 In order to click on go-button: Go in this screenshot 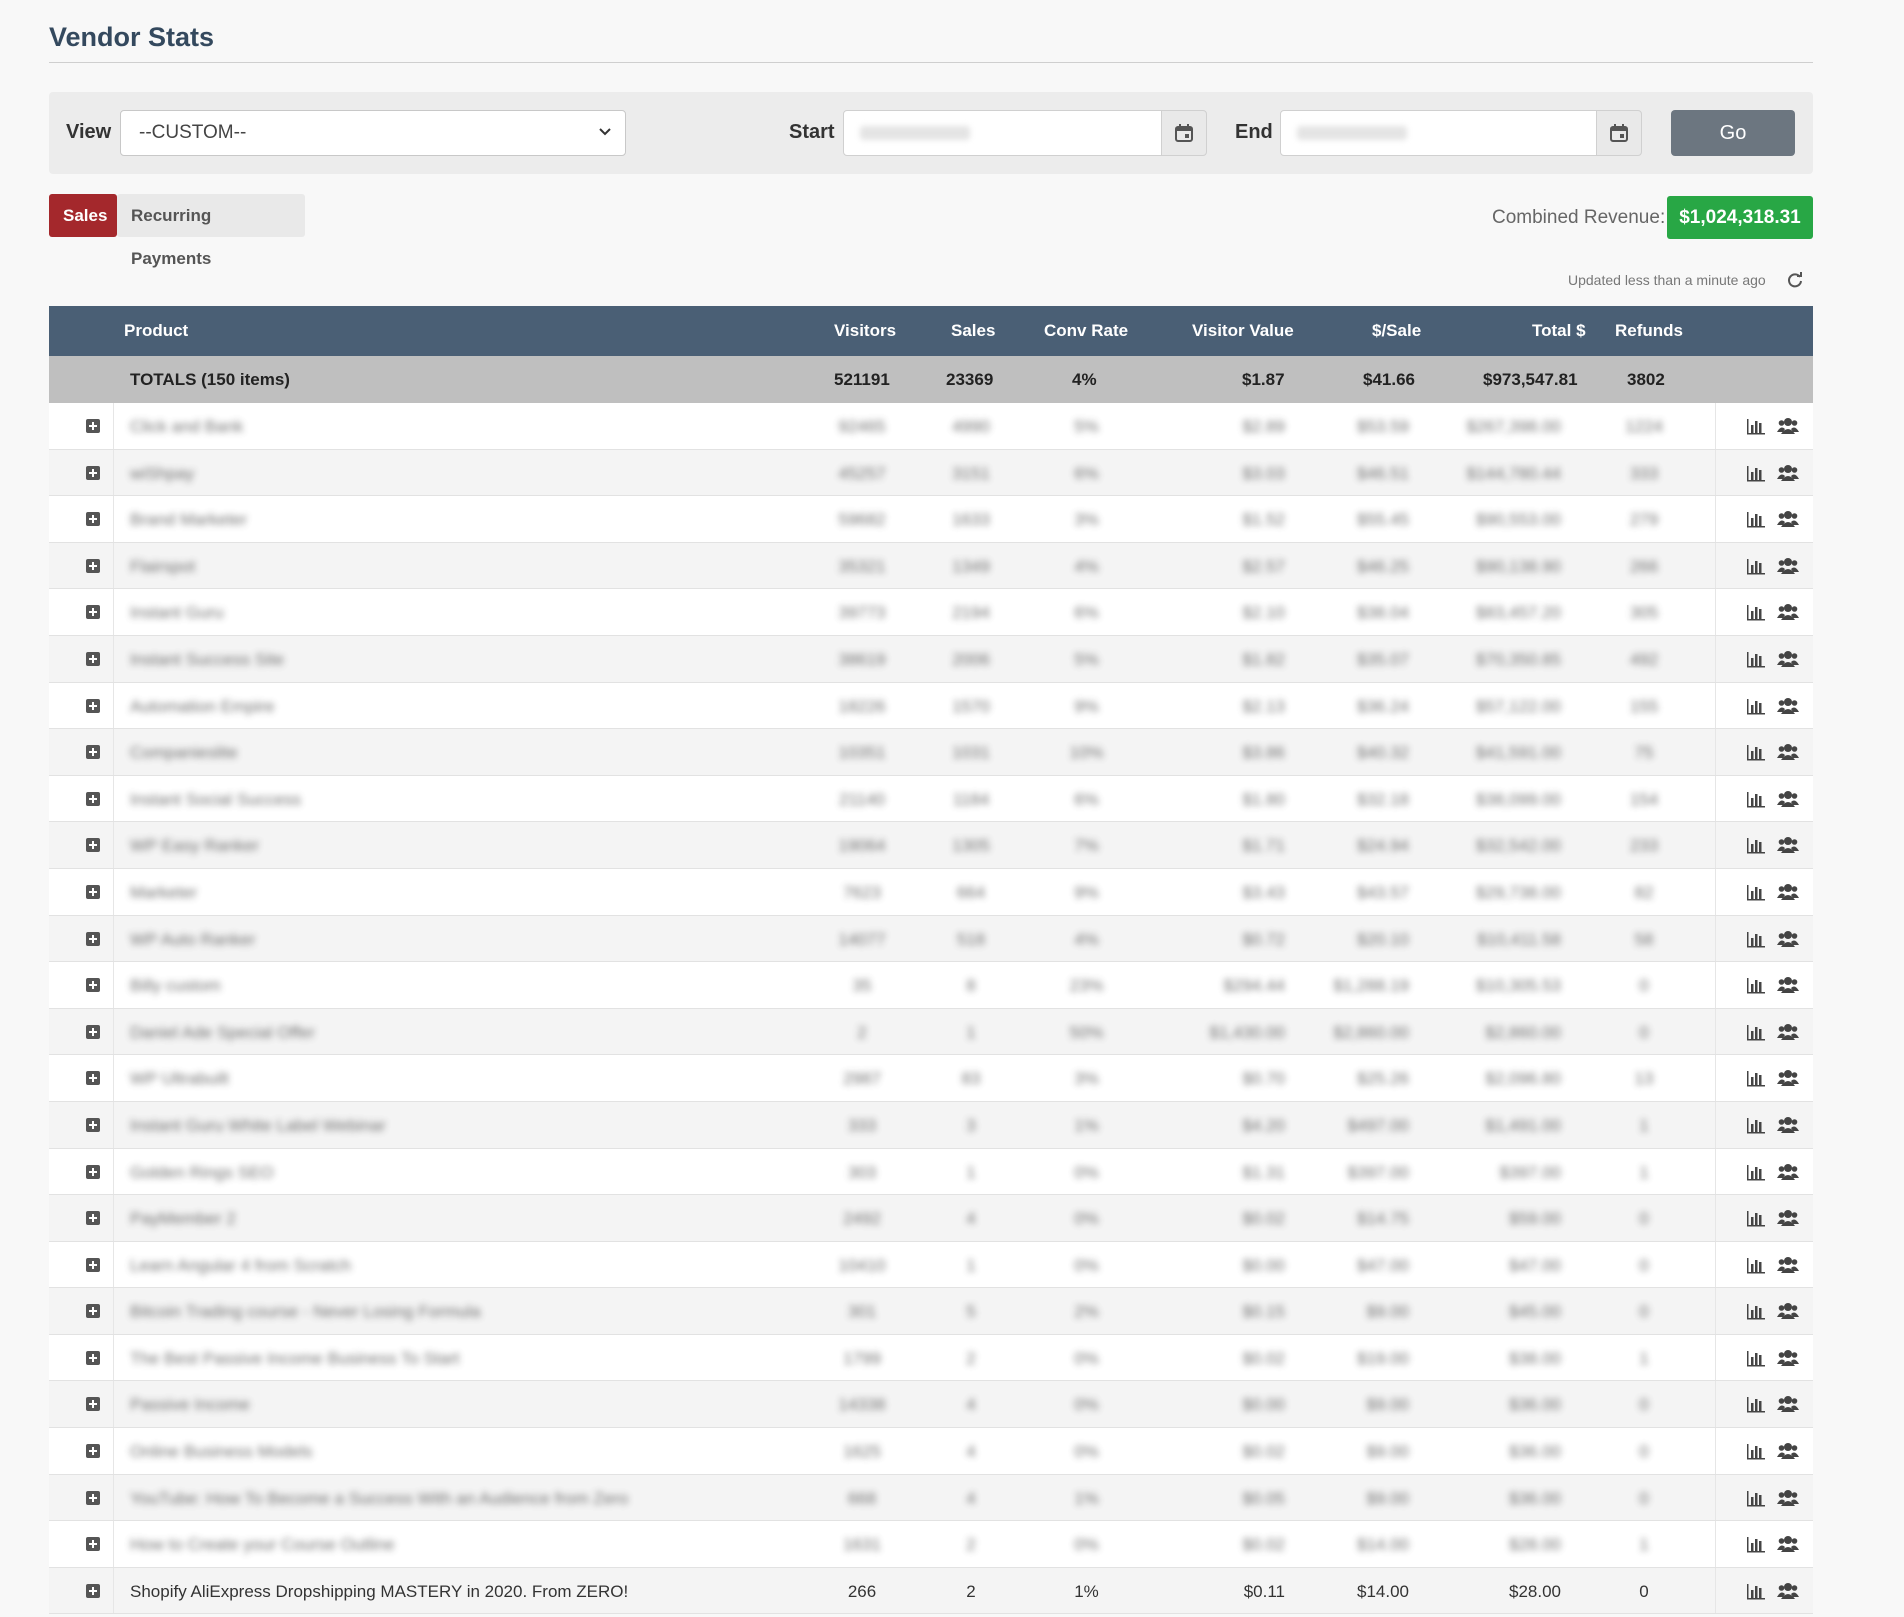, I will do `click(1733, 133)`.